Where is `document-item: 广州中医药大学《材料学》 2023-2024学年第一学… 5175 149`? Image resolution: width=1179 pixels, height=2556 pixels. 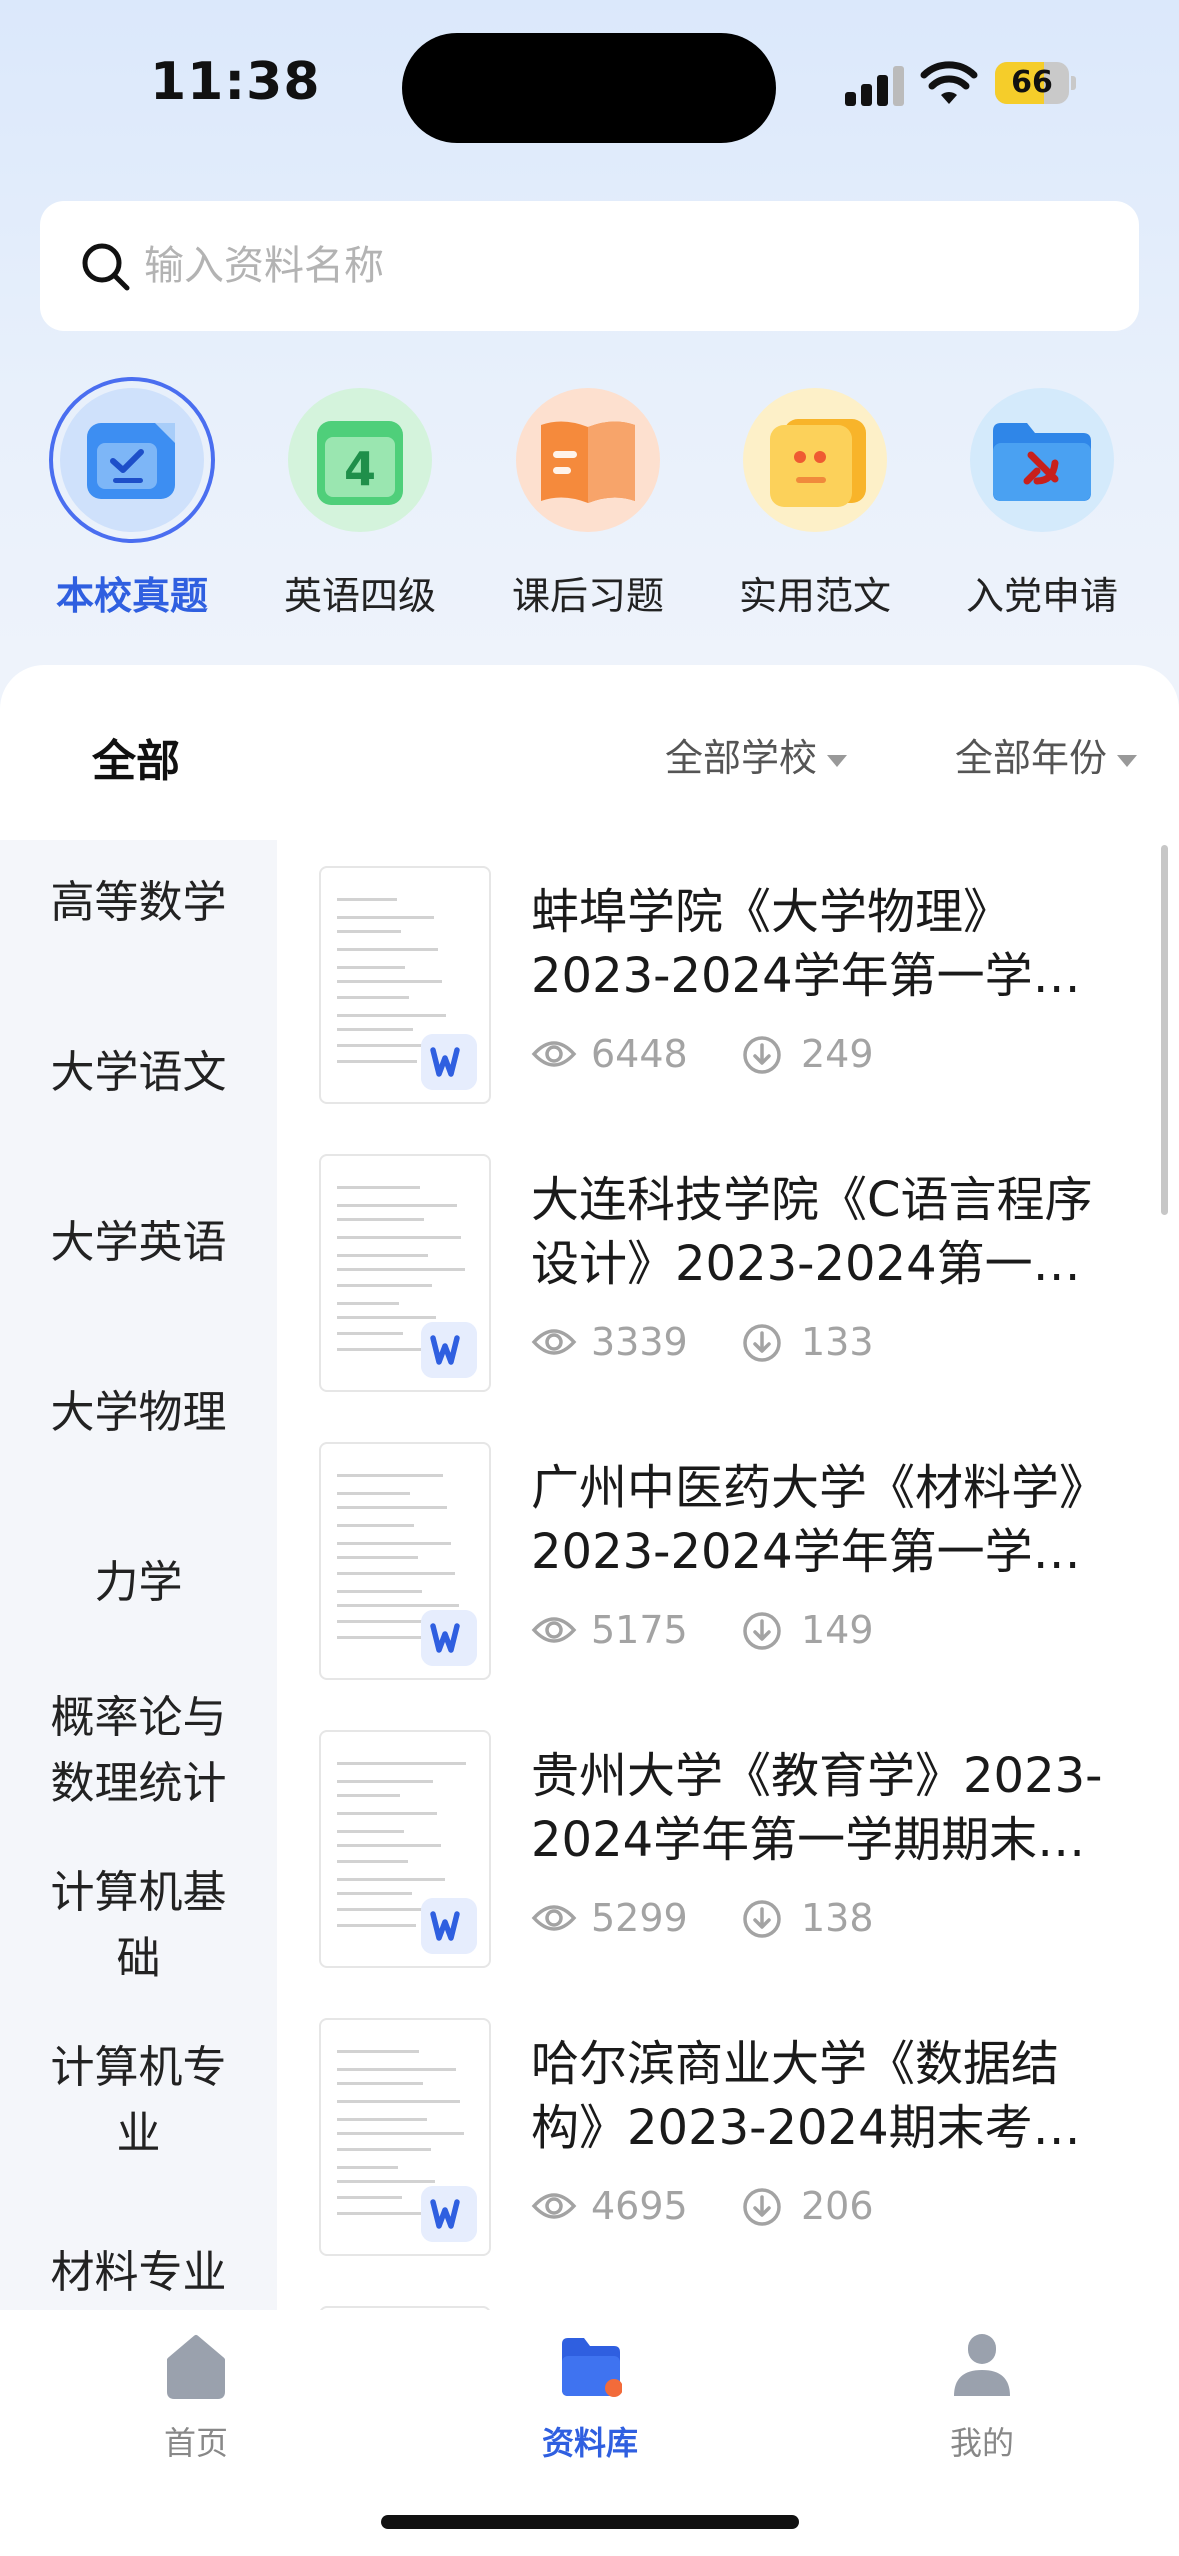
document-item: 广州中医药大学《材料学》 2023-2024学年第一学… 5175 149 is located at coordinates (728, 1580).